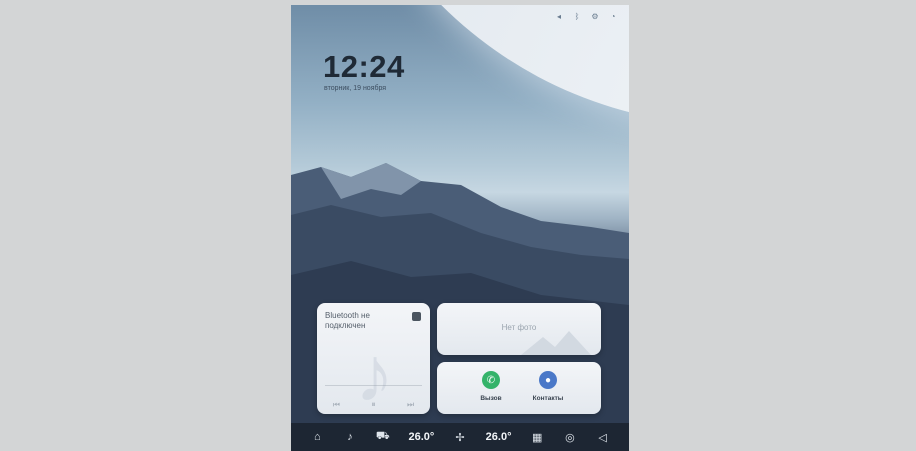 Image resolution: width=916 pixels, height=451 pixels. I want to click on music-controls: ⏮ ⏸ ⏭, so click(373, 405).